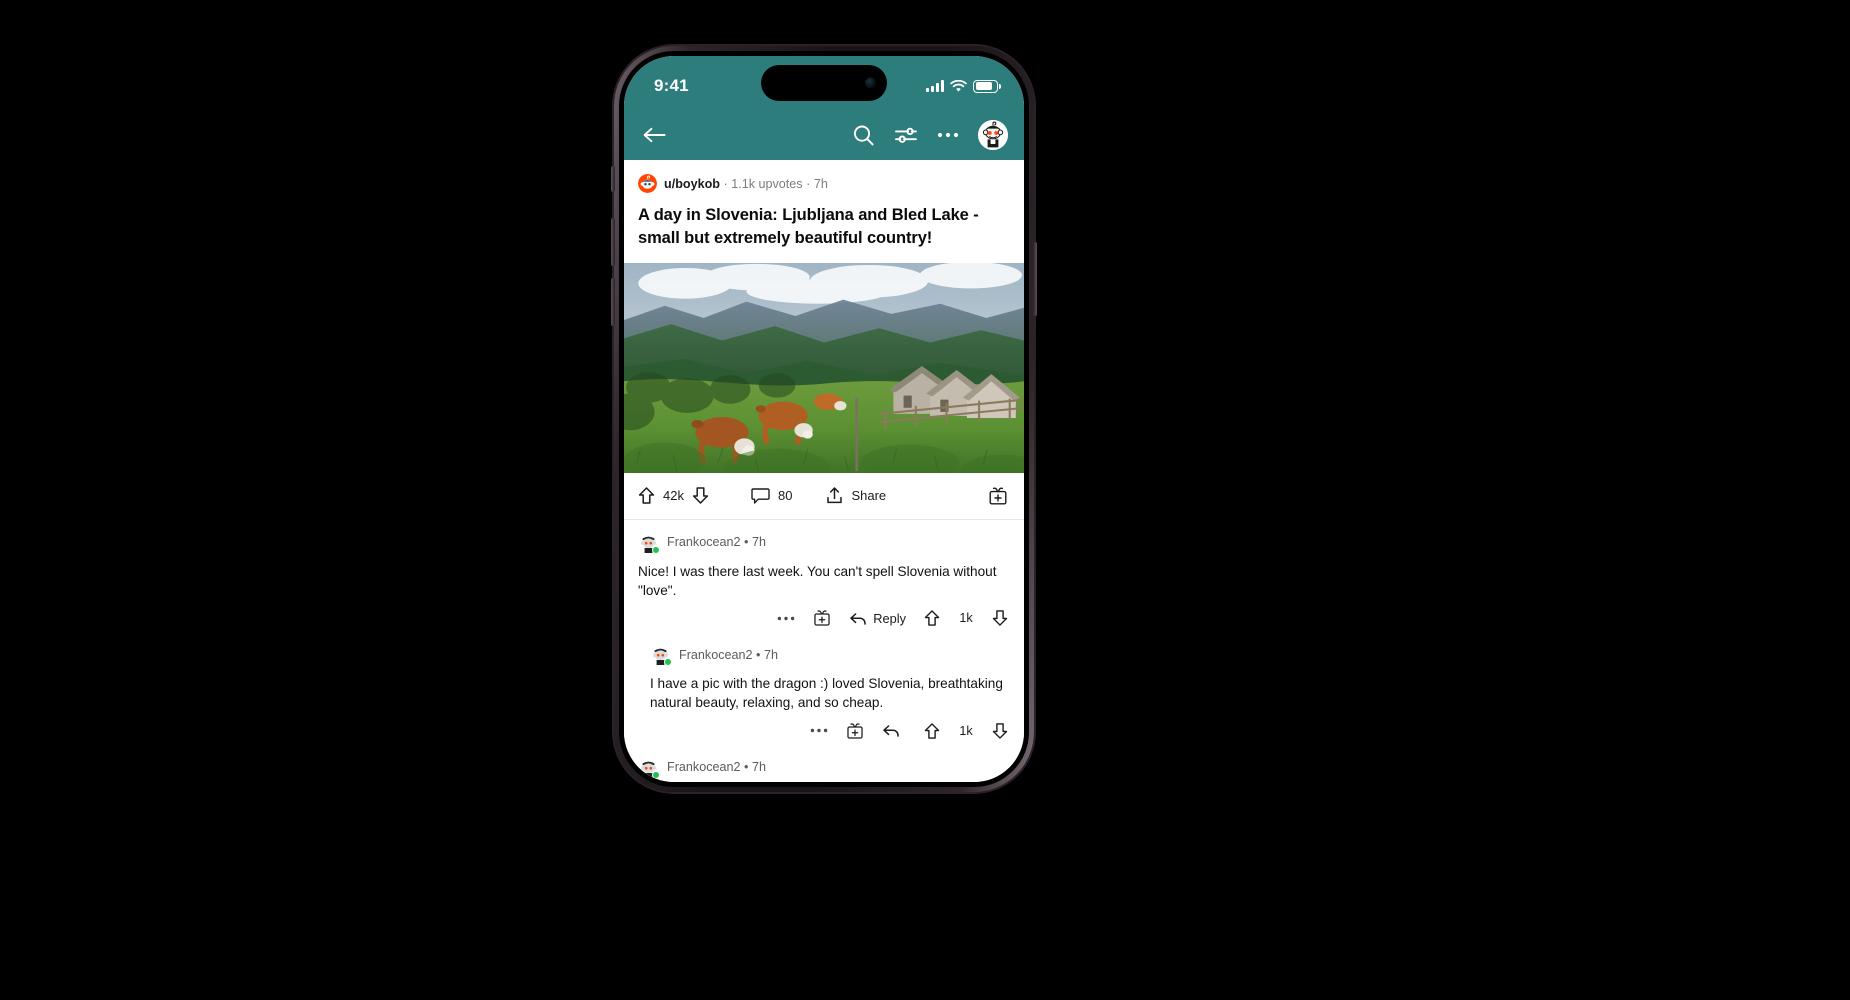 The image size is (1850, 1000). I want to click on sort-filter-icon, so click(906, 135).